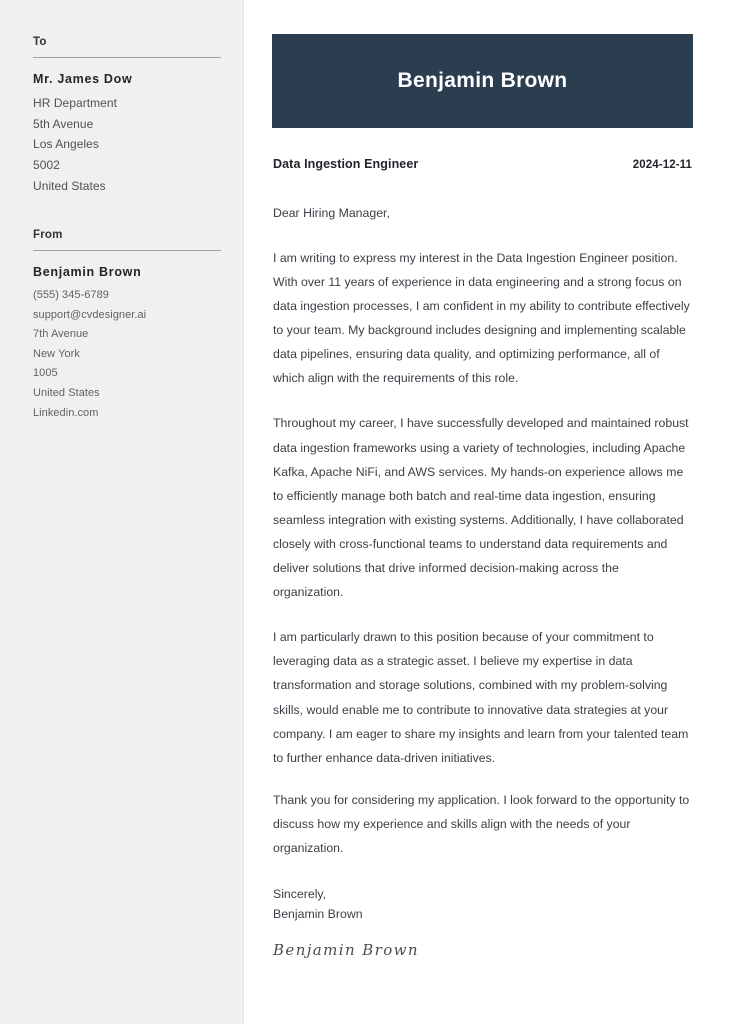 The height and width of the screenshot is (1024, 730). Describe the element at coordinates (482, 164) in the screenshot. I see `letter-meta-row: Data Ingestion Engineer 2024-12-11` at that location.